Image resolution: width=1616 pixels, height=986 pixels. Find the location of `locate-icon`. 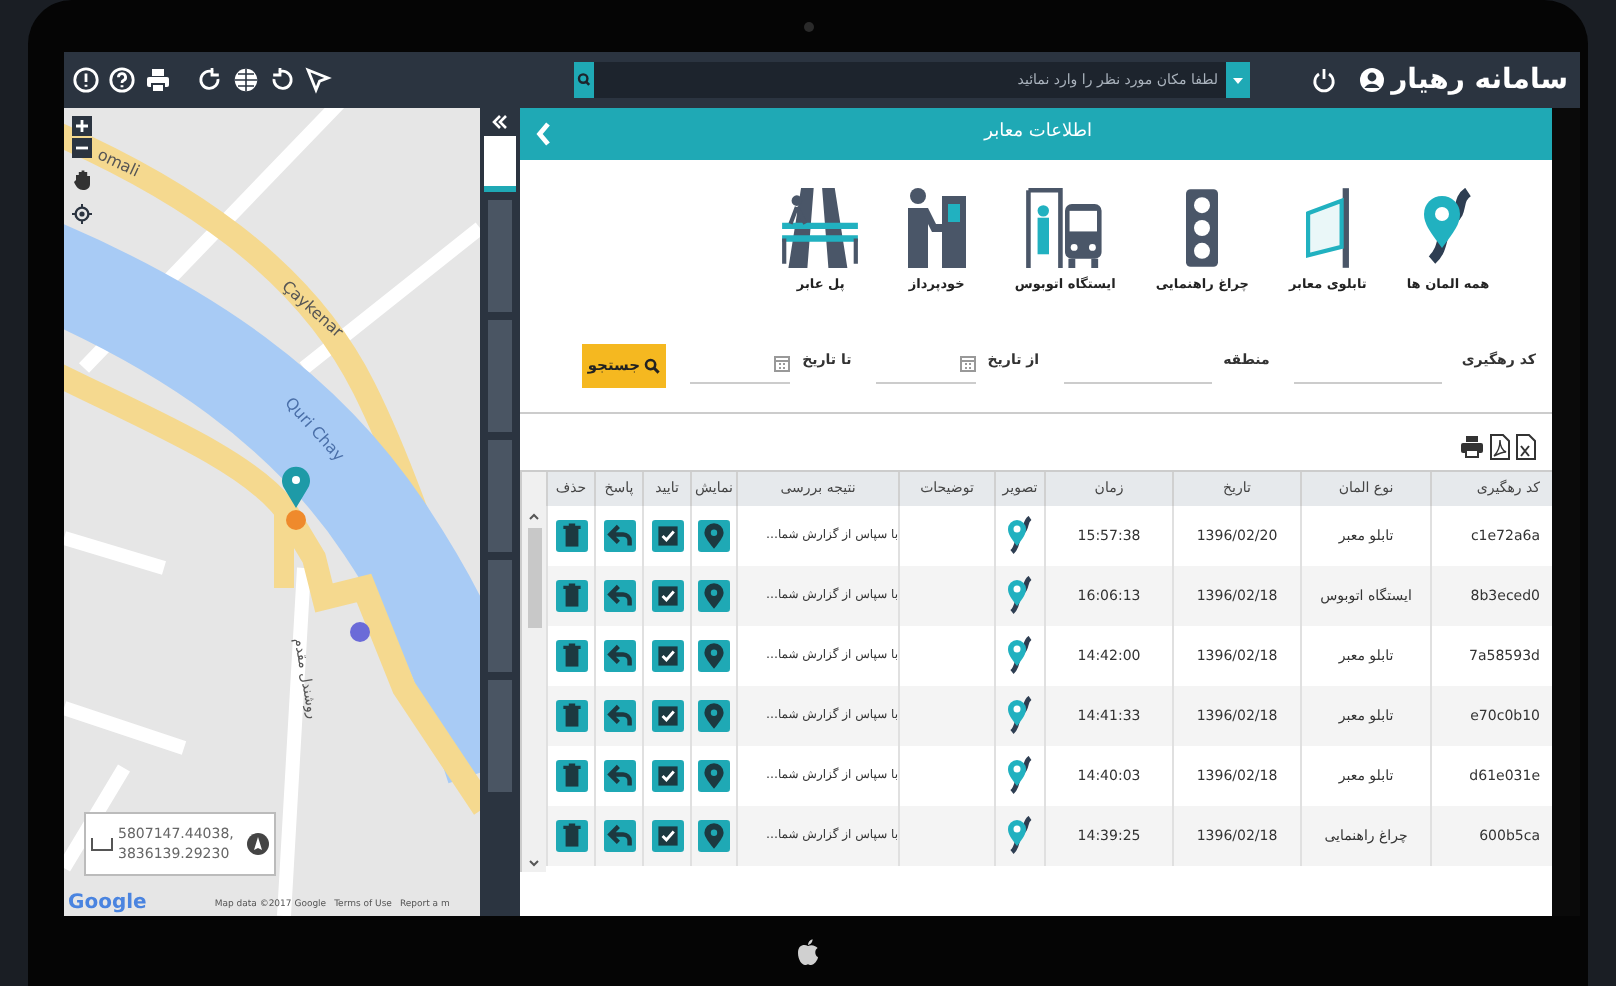

locate-icon is located at coordinates (82, 214).